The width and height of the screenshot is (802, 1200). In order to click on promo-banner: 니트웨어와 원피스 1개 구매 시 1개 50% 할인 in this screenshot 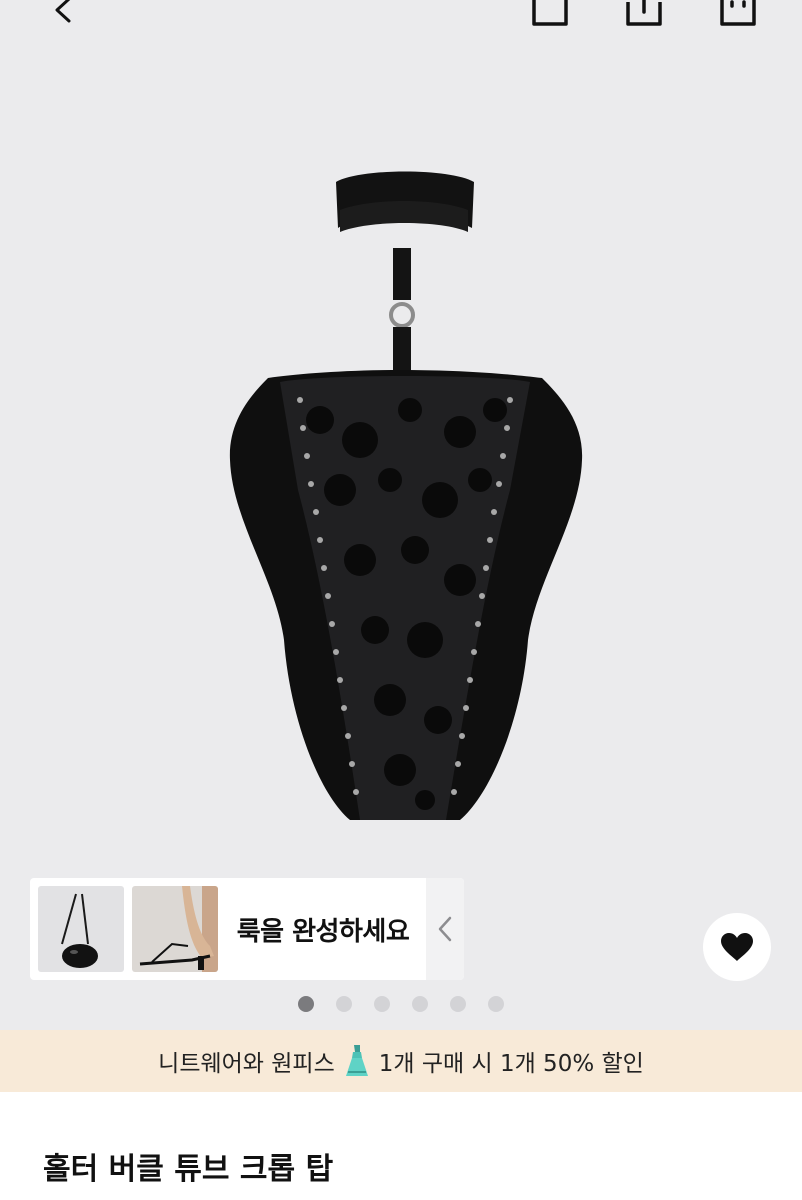, I will do `click(401, 1061)`.